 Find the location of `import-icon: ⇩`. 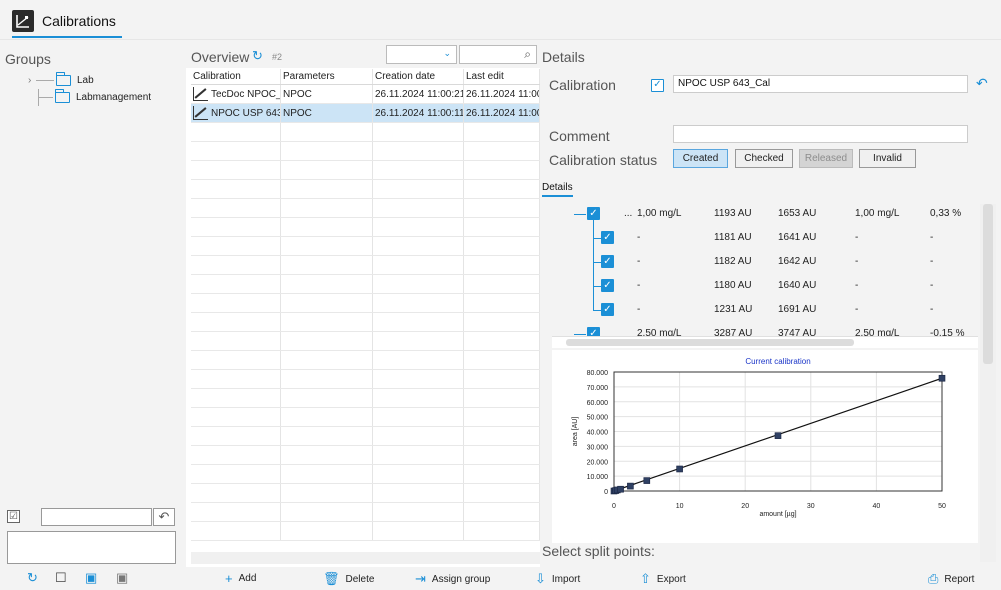

import-icon: ⇩ is located at coordinates (540, 578).